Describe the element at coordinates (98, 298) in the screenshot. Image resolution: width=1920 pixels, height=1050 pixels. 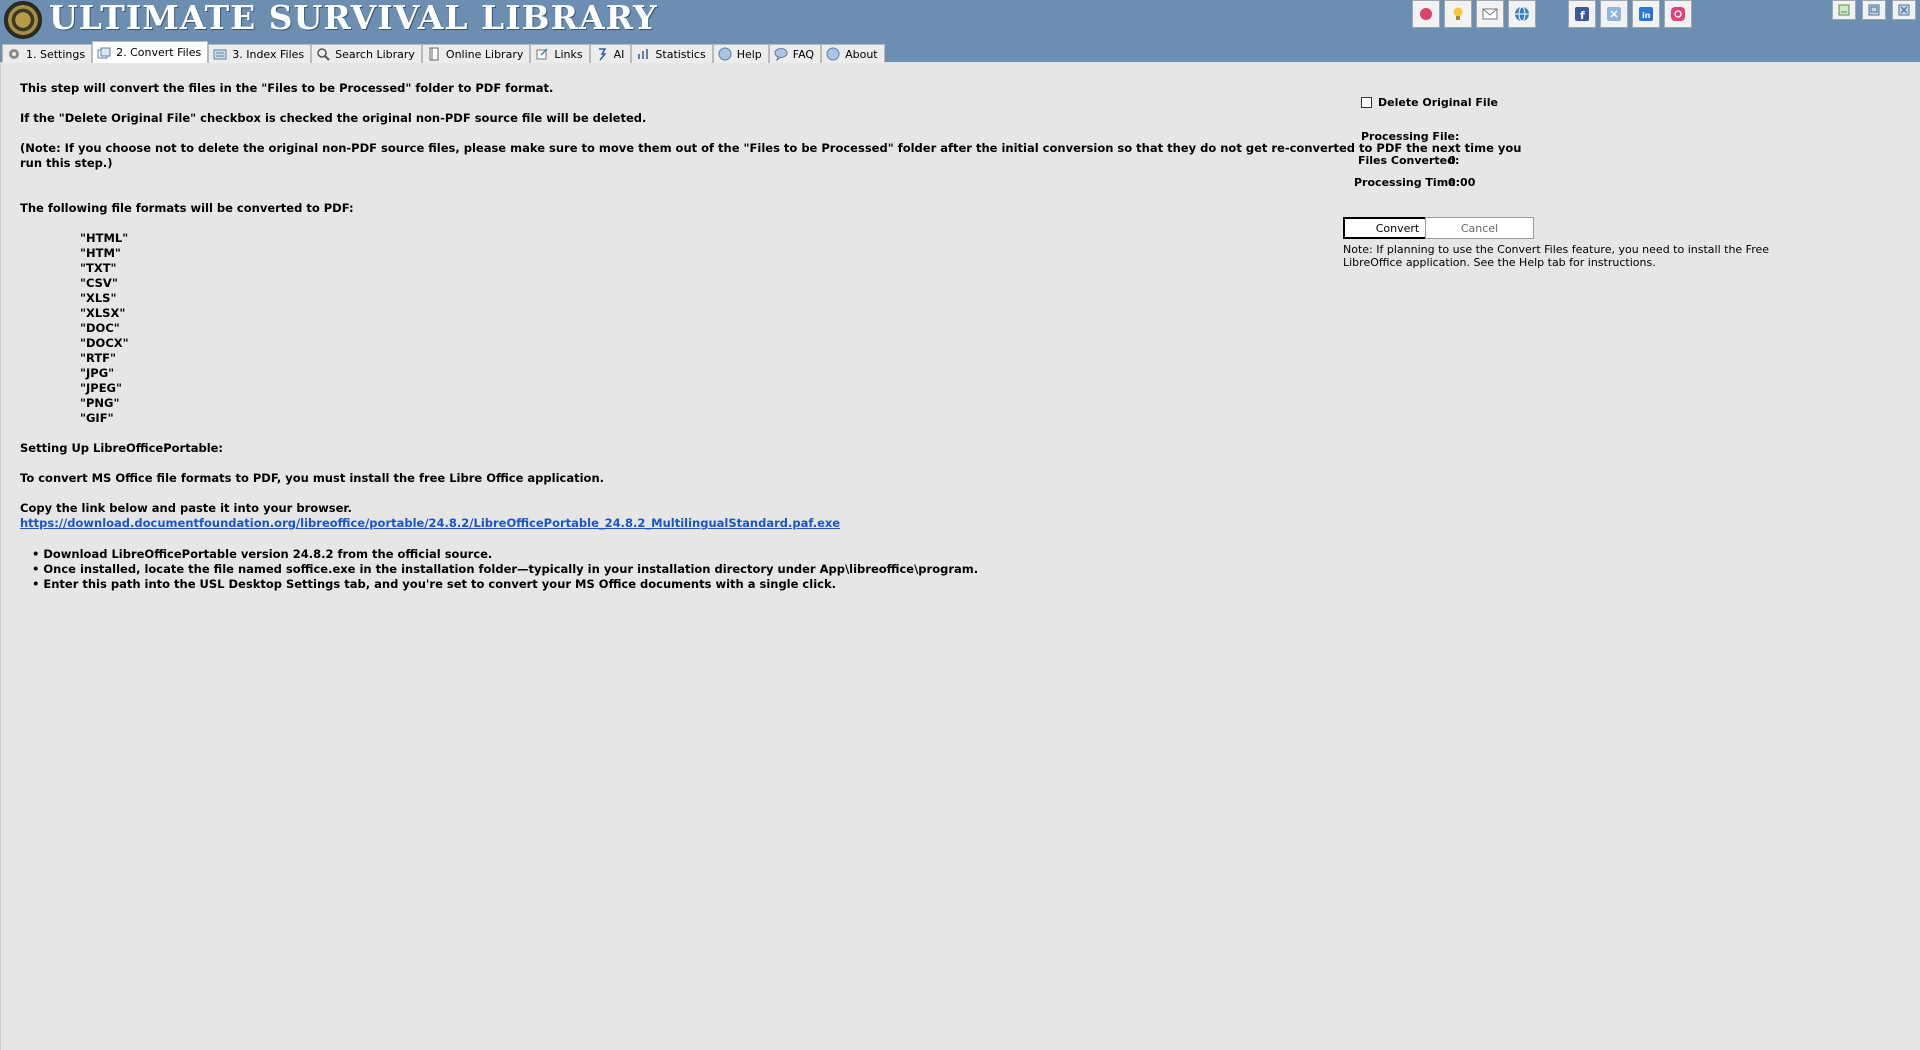
I see `format-item: "XLS"` at that location.